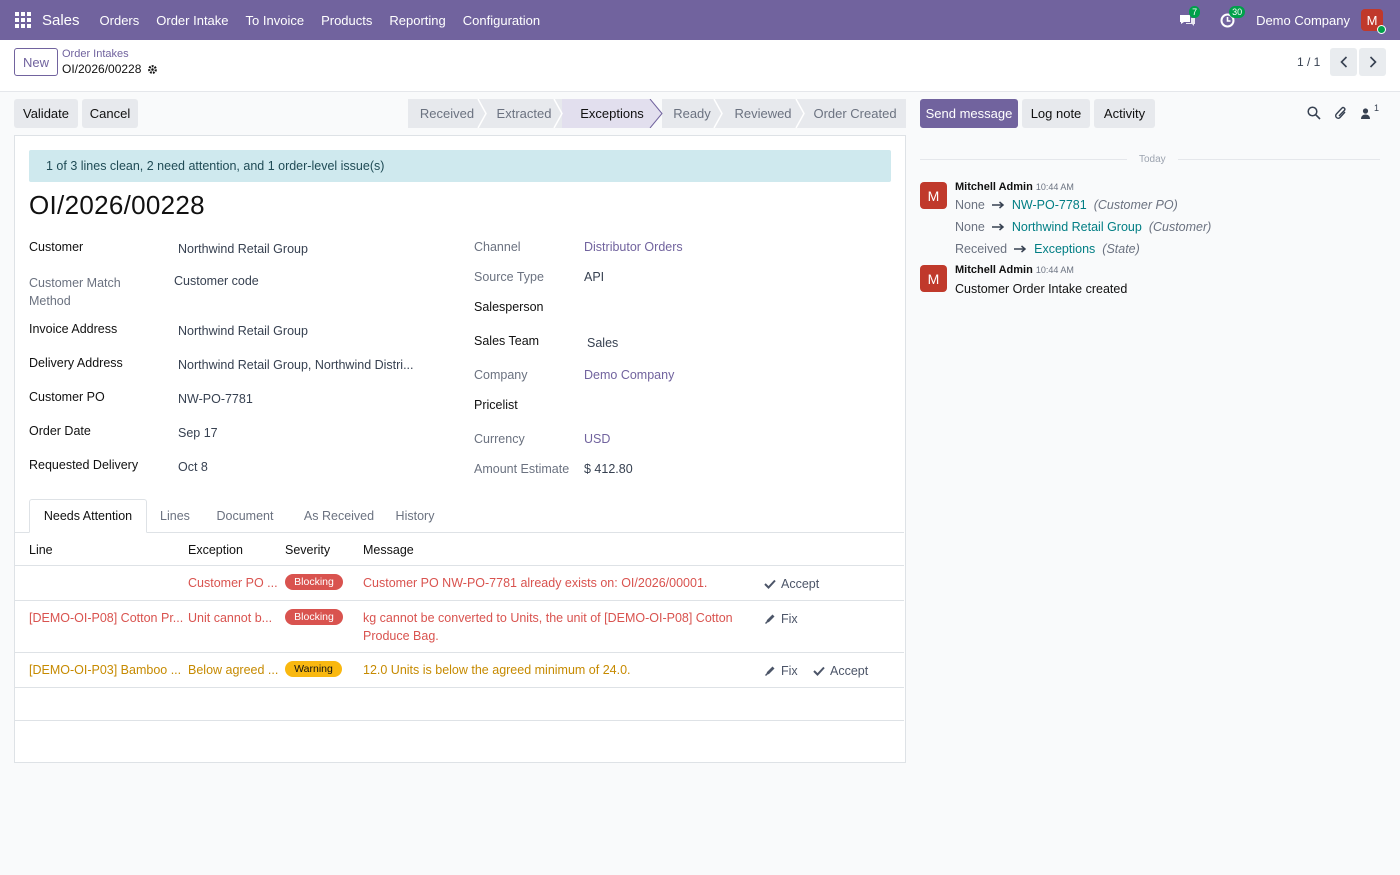 The height and width of the screenshot is (875, 1400). I want to click on tracking-value: None Northwind Retail Group (Customer), so click(1083, 227).